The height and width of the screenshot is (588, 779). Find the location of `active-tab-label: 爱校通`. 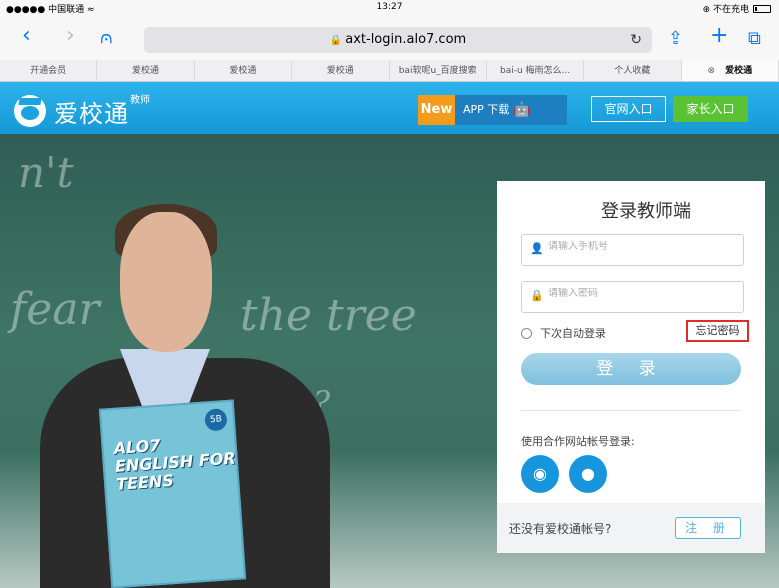

active-tab-label: 爱校通 is located at coordinates (739, 71).